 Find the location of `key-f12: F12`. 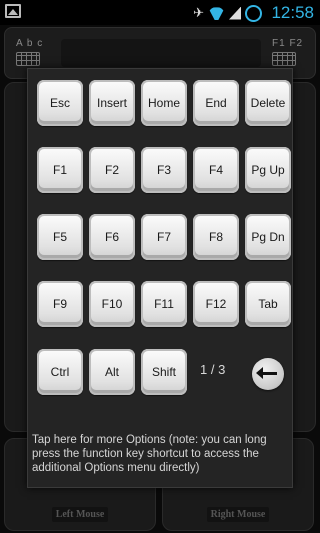

key-f12: F12 is located at coordinates (216, 304).